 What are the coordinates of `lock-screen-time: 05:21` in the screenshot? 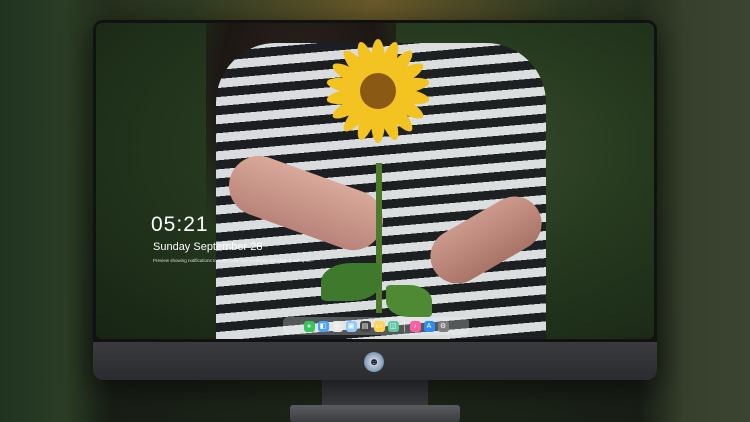 It's located at (180, 224).